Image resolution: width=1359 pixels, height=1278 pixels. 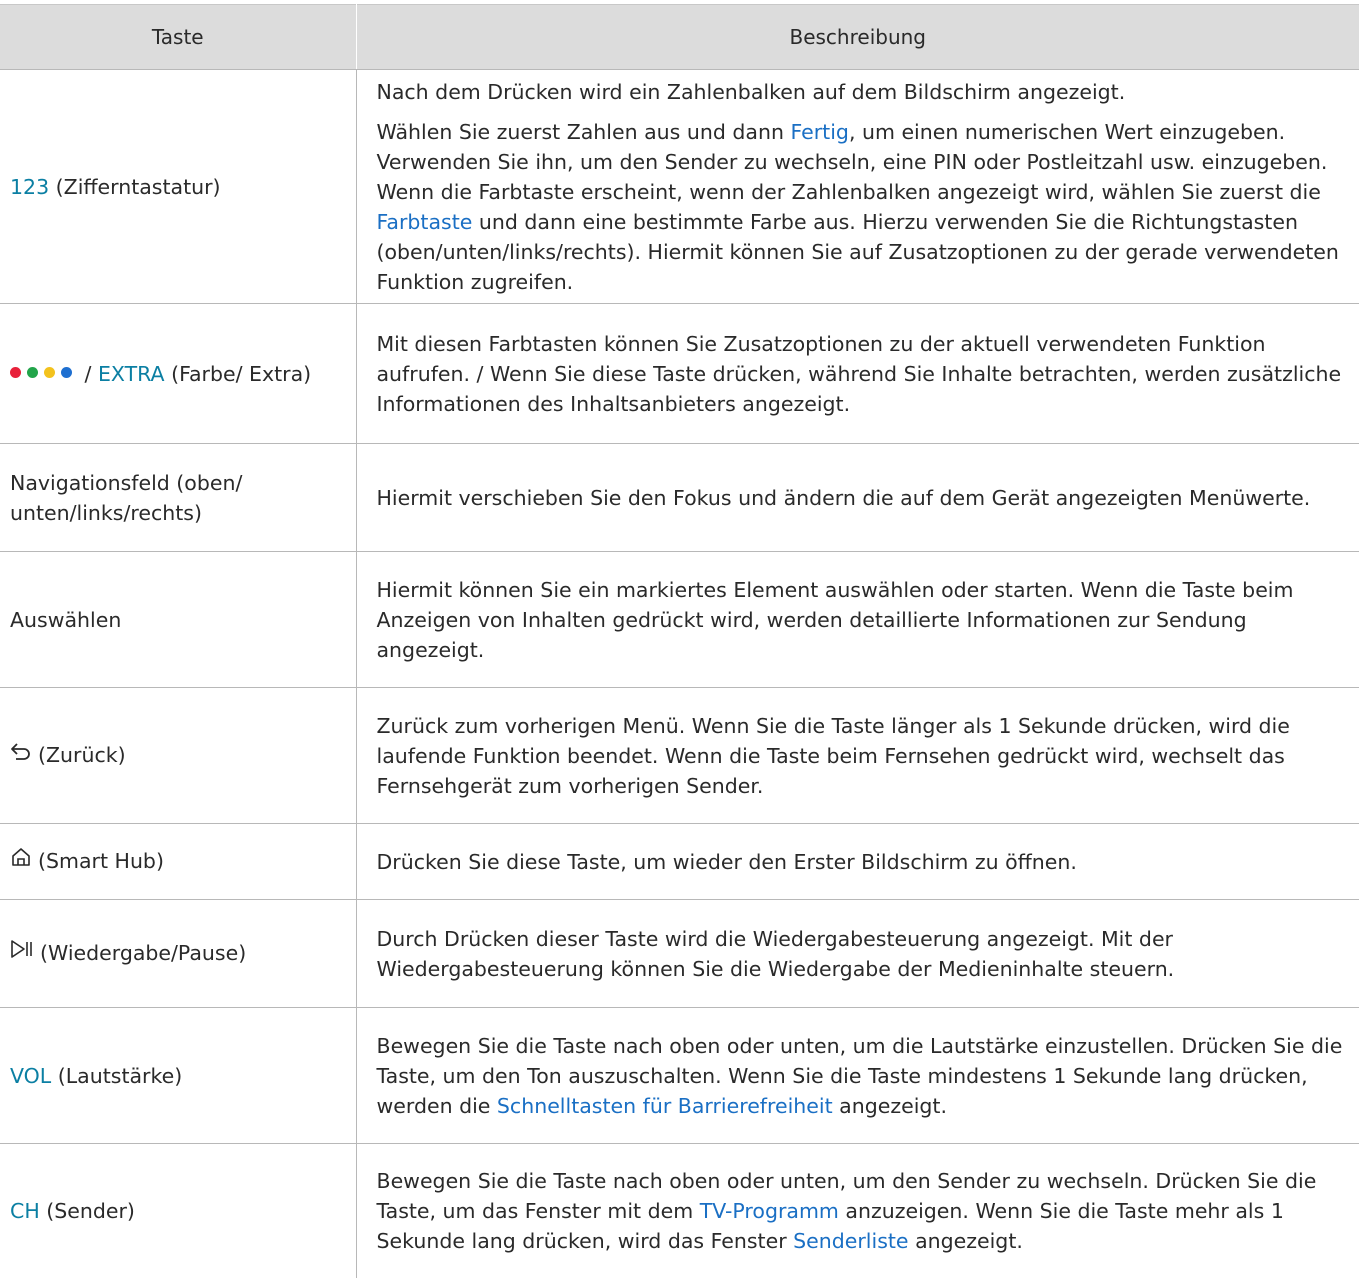 I want to click on green-dot-icon, so click(x=32, y=372).